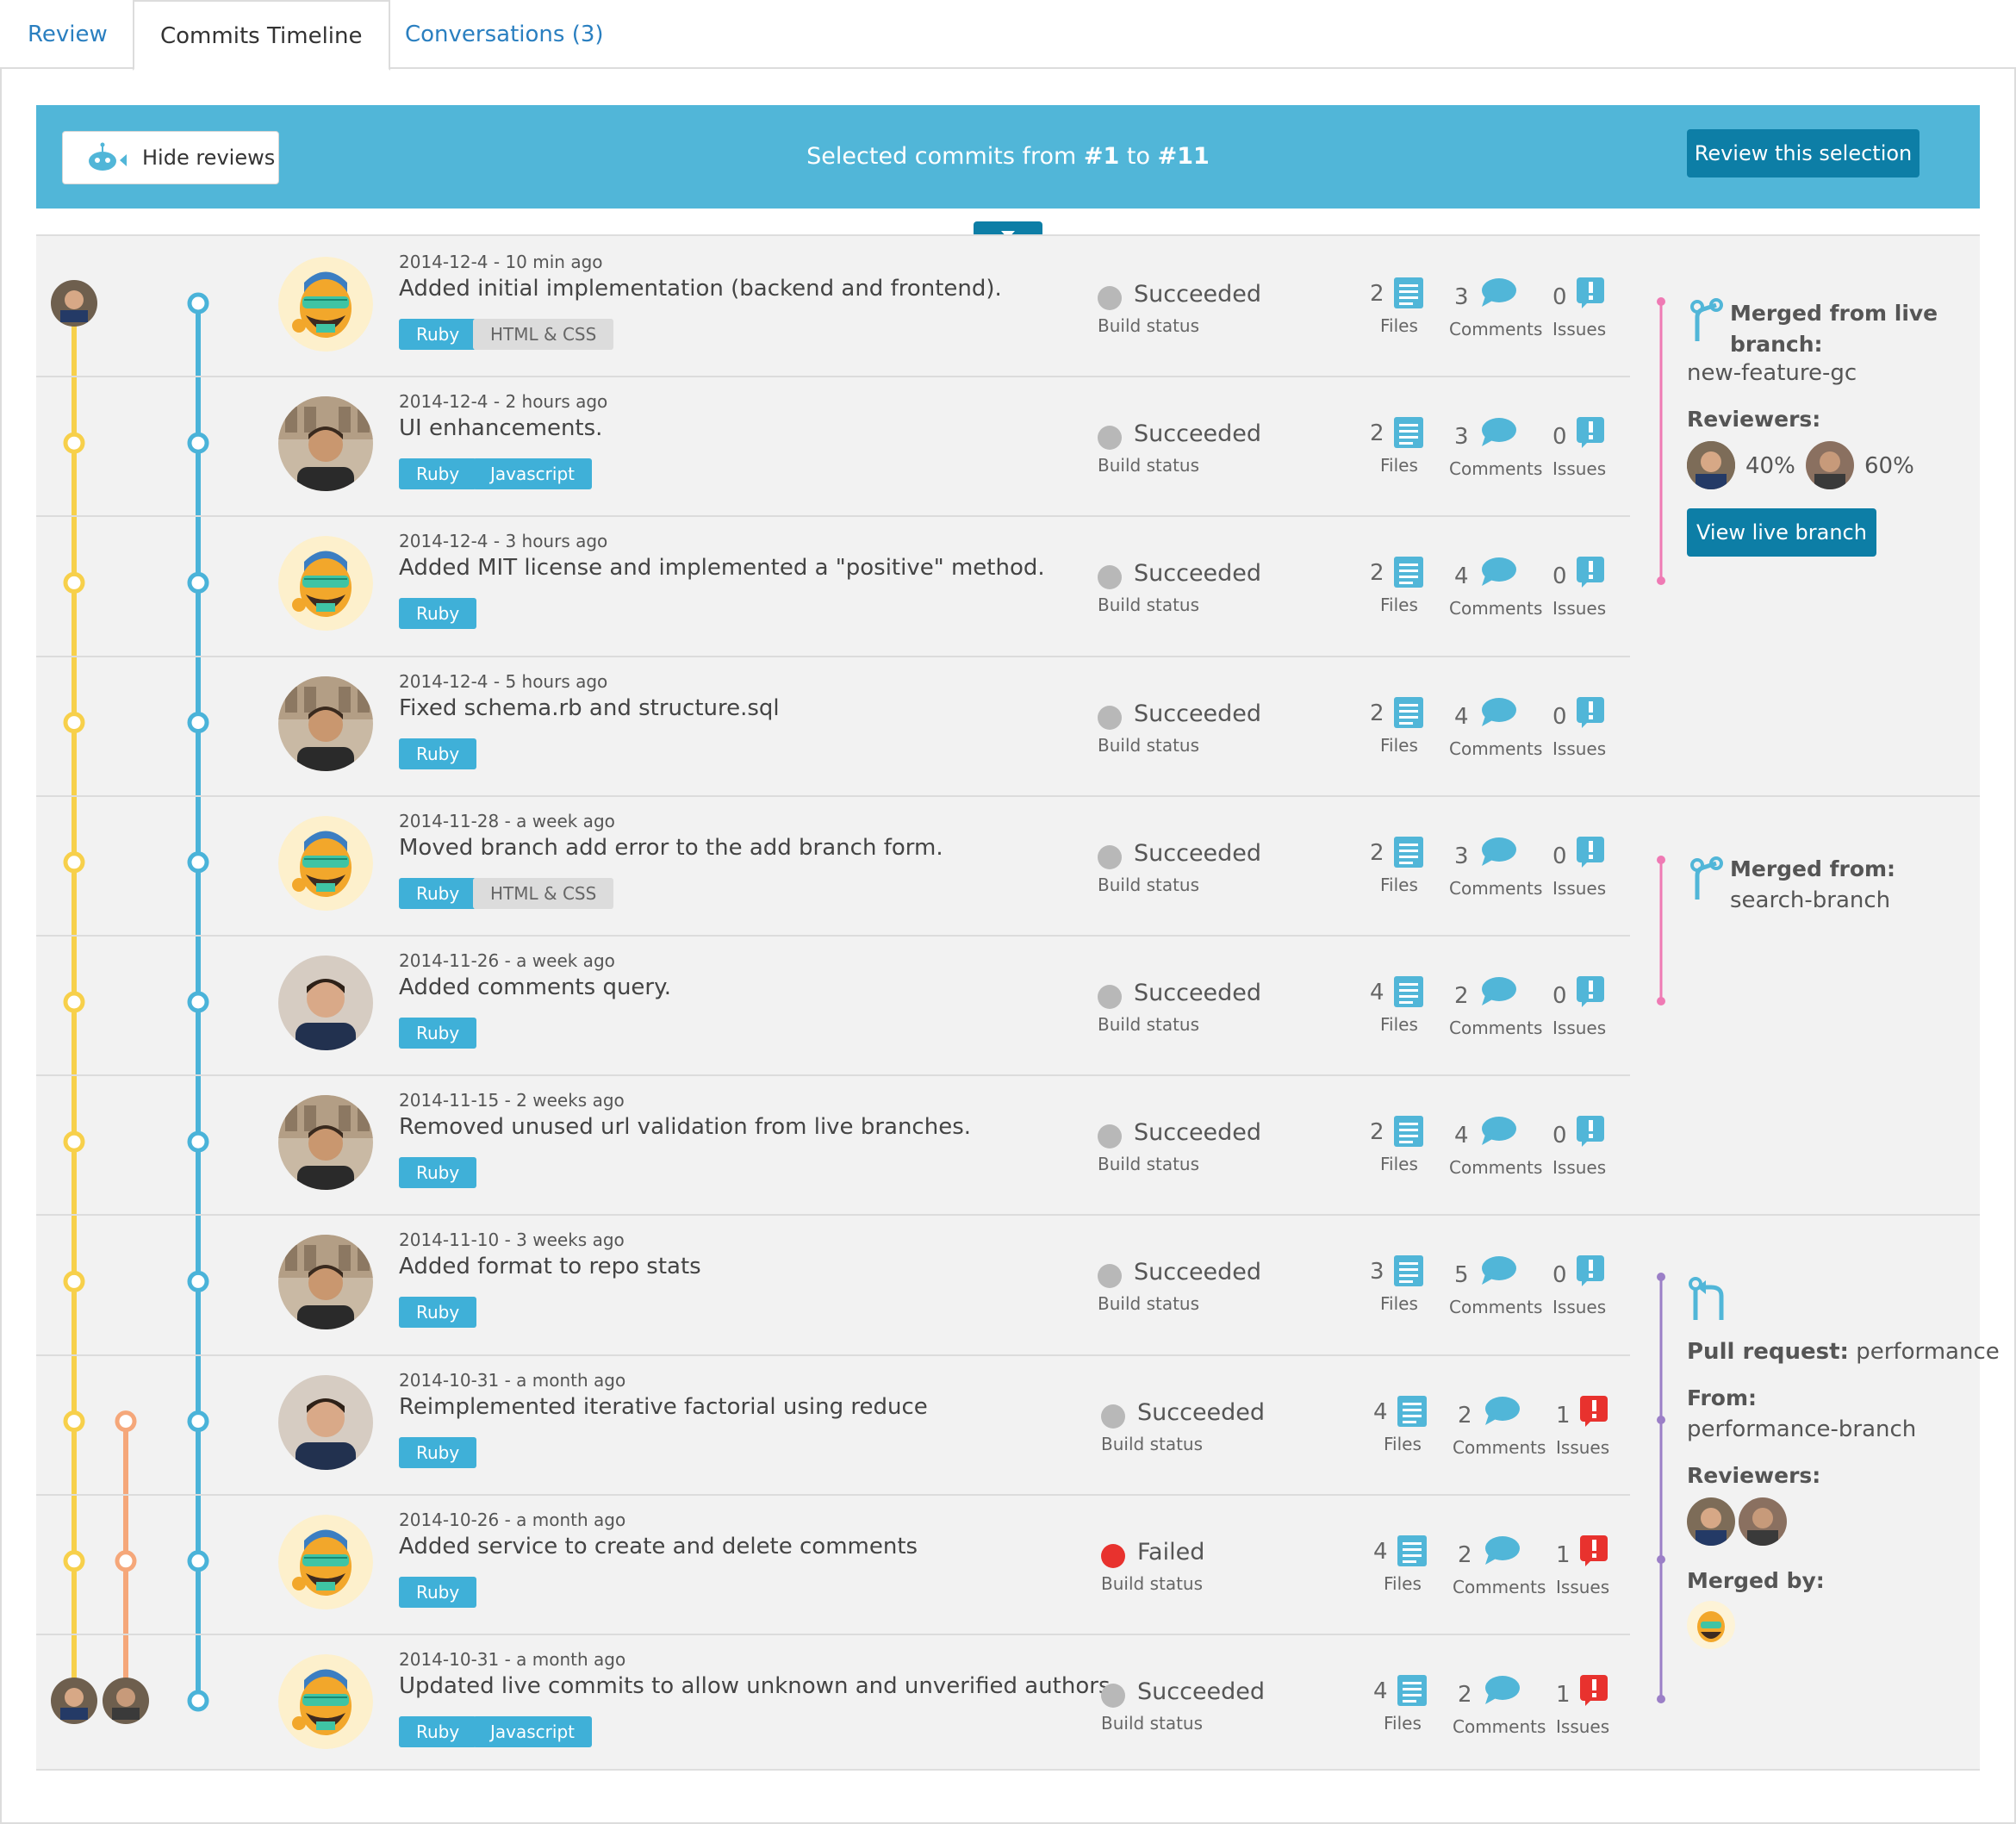 The image size is (2016, 1824). What do you see at coordinates (1496, 1028) in the screenshot?
I see `comments-label: Comments` at bounding box center [1496, 1028].